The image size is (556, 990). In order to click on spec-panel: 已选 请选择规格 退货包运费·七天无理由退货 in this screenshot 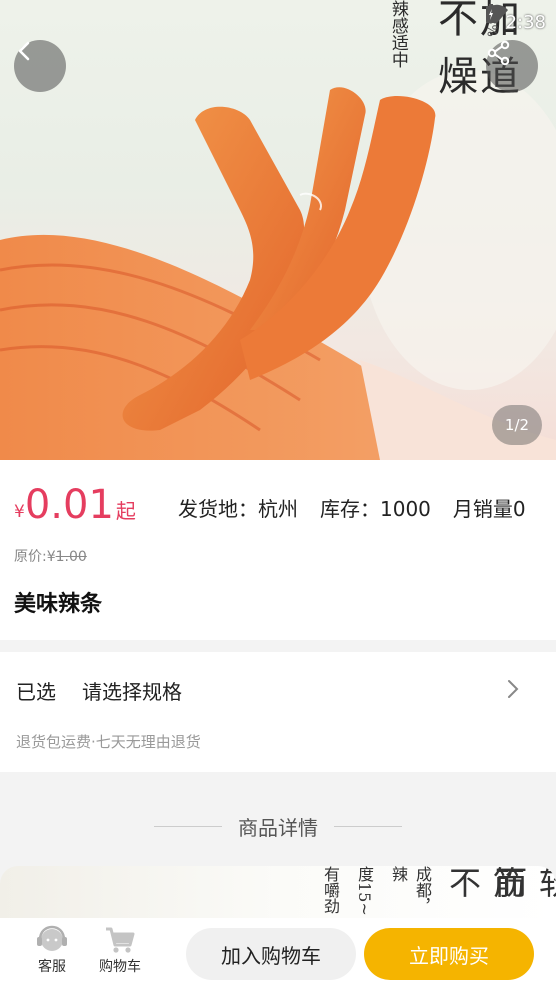, I will do `click(278, 712)`.